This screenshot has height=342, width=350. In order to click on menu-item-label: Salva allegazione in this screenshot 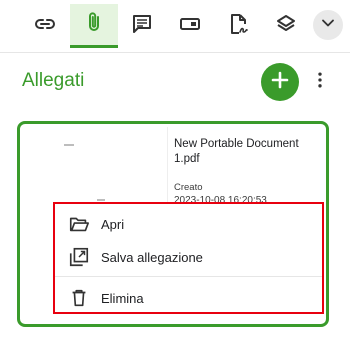, I will do `click(152, 257)`.